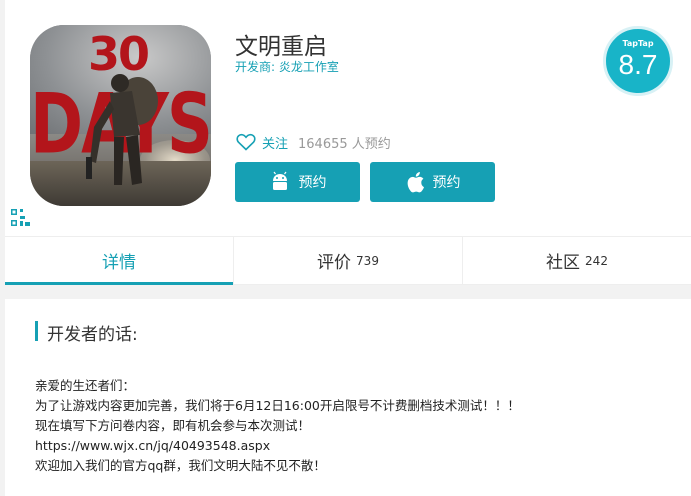  I want to click on apple-icon, so click(415, 182).